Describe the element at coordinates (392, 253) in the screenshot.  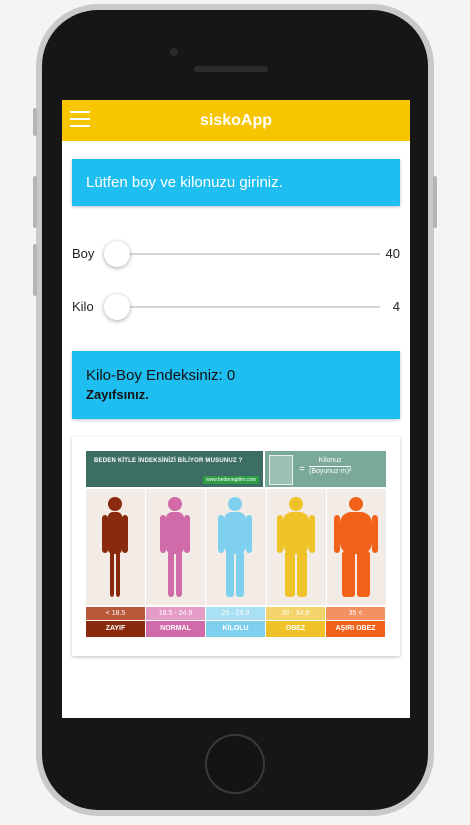
I see `height-value: 40` at that location.